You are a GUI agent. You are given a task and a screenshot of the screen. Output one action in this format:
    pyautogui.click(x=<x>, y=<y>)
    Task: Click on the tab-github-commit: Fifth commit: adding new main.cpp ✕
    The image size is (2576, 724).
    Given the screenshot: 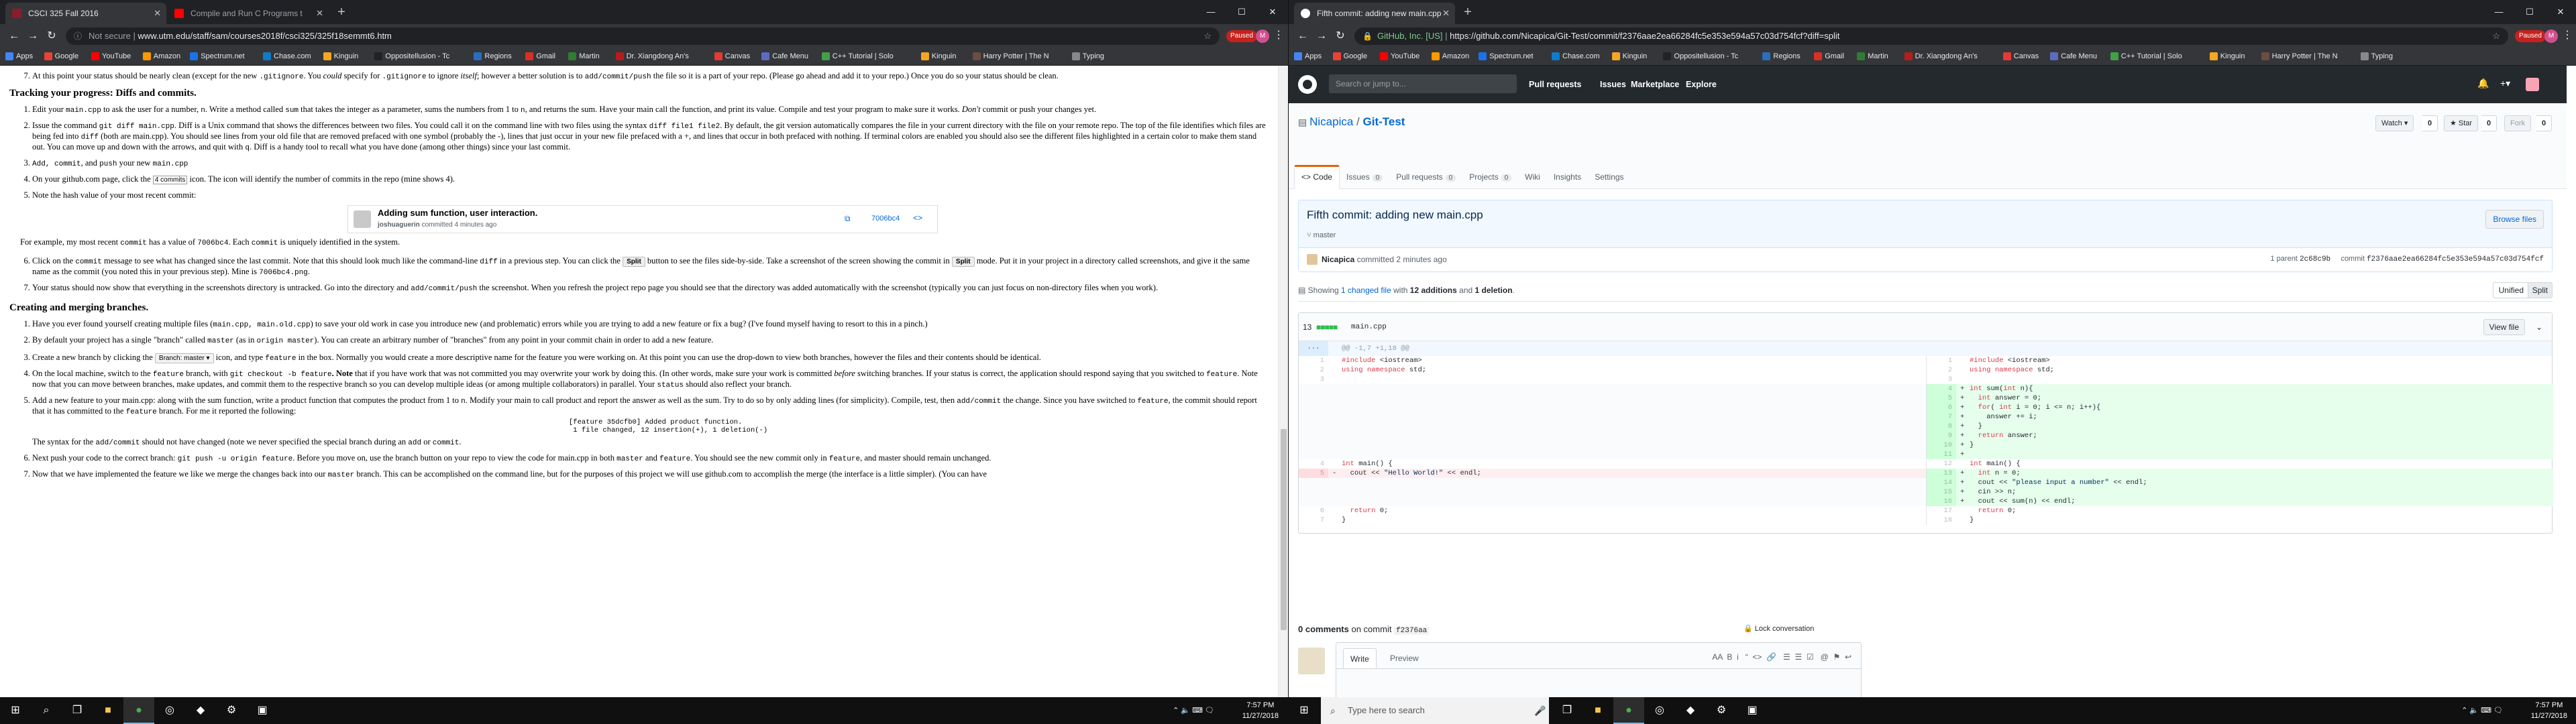 What is the action you would take?
    pyautogui.click(x=1374, y=13)
    